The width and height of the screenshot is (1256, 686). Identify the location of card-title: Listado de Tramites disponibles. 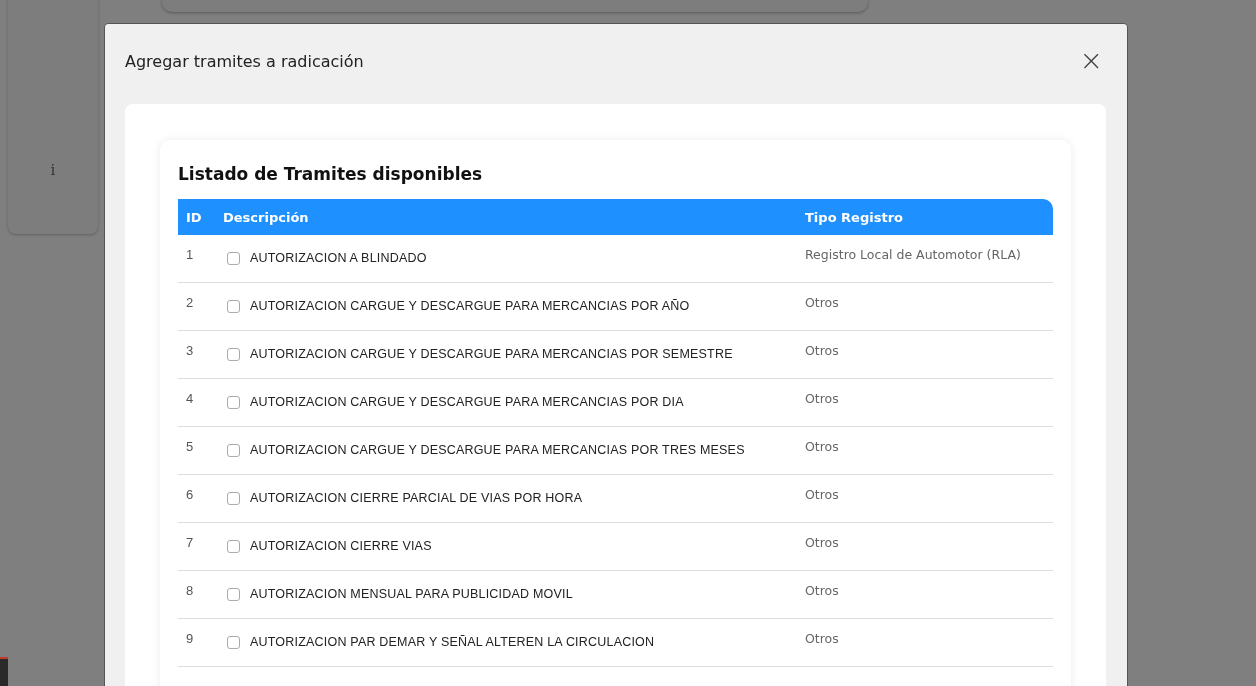
(331, 174).